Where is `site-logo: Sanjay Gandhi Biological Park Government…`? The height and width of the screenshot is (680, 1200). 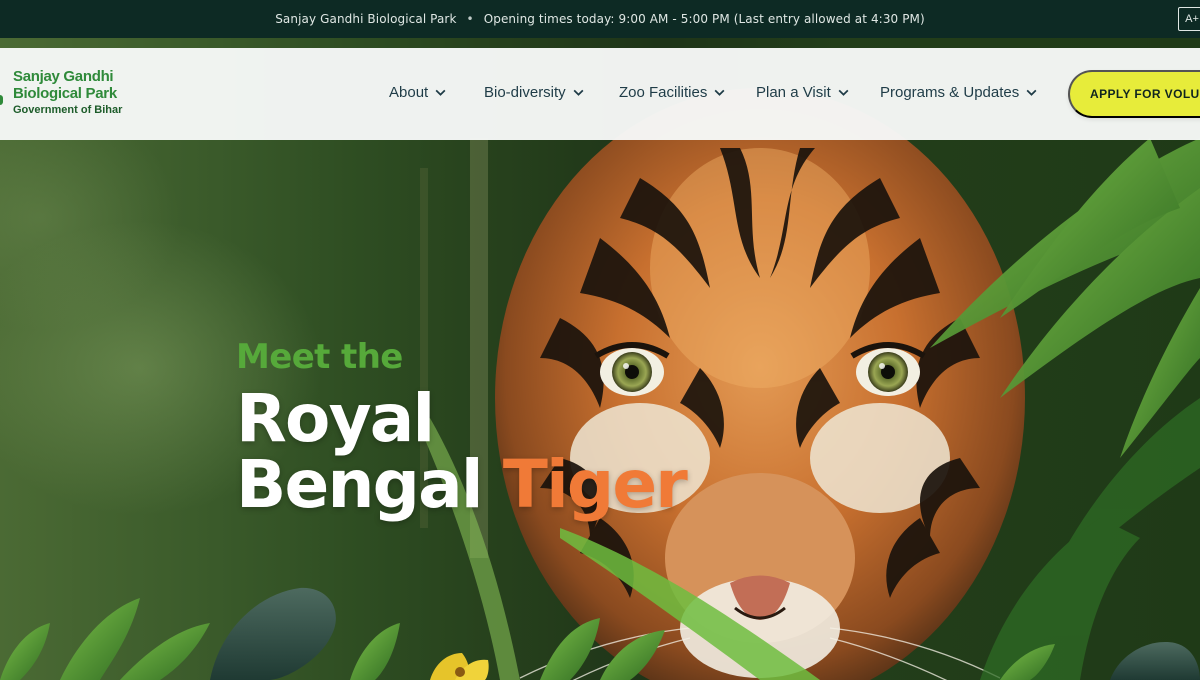 site-logo: Sanjay Gandhi Biological Park Government… is located at coordinates (65, 94).